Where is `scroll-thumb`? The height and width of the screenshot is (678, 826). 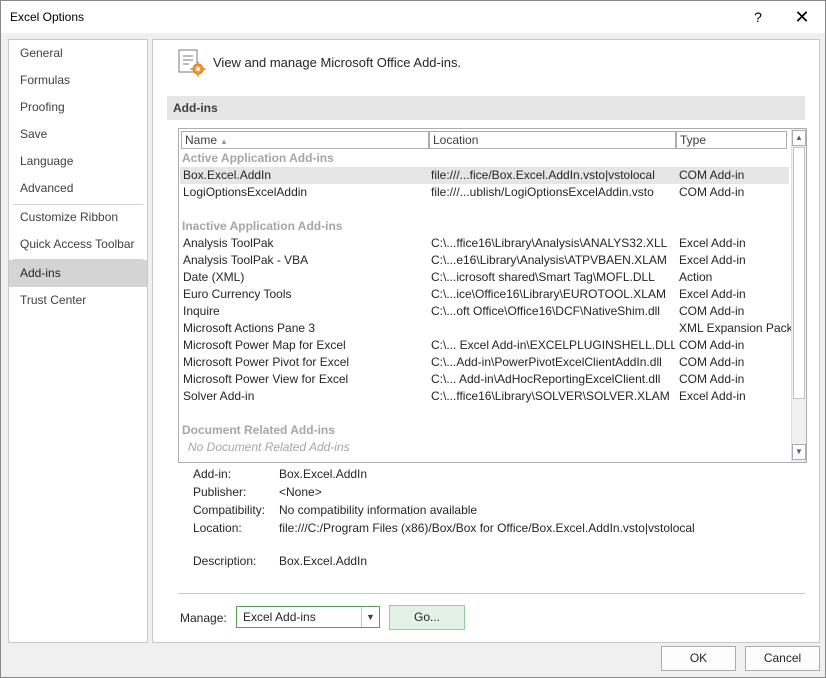 scroll-thumb is located at coordinates (799, 273).